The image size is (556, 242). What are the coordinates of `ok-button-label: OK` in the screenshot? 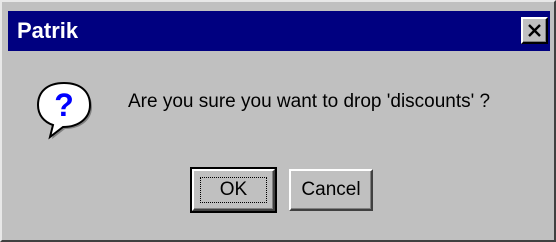 It's located at (233, 189).